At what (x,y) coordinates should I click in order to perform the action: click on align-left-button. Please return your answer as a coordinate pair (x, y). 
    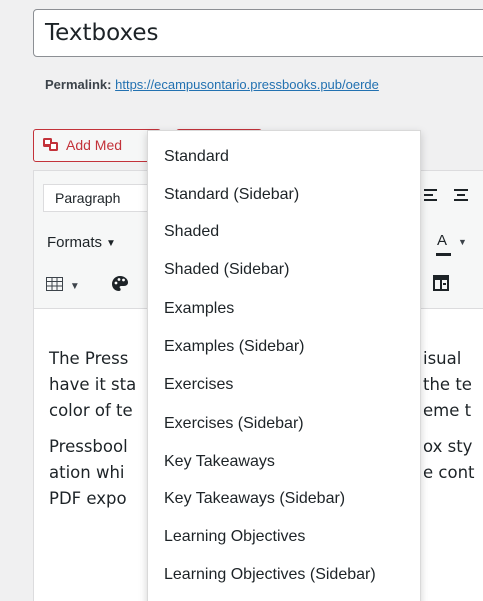
    Looking at the image, I should click on (431, 197).